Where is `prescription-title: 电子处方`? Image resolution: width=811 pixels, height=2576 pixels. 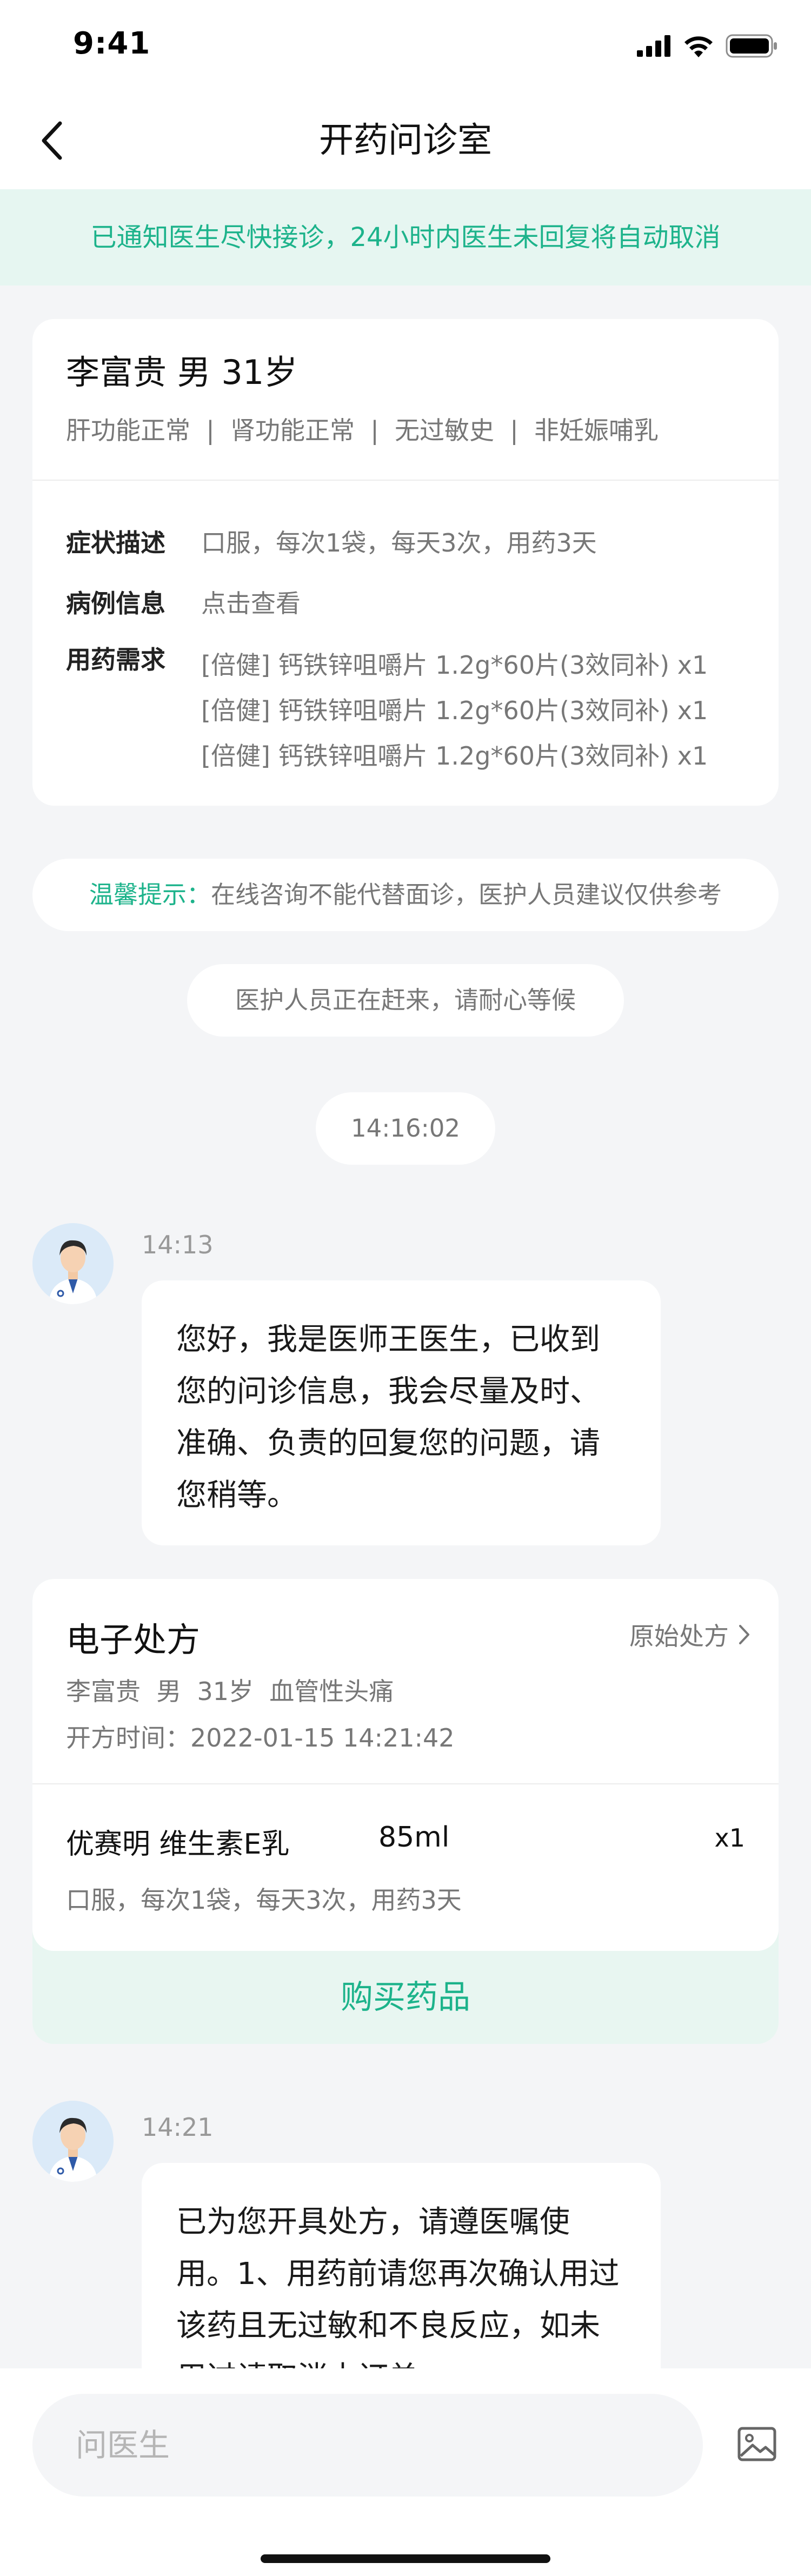 prescription-title: 电子处方 is located at coordinates (133, 1639).